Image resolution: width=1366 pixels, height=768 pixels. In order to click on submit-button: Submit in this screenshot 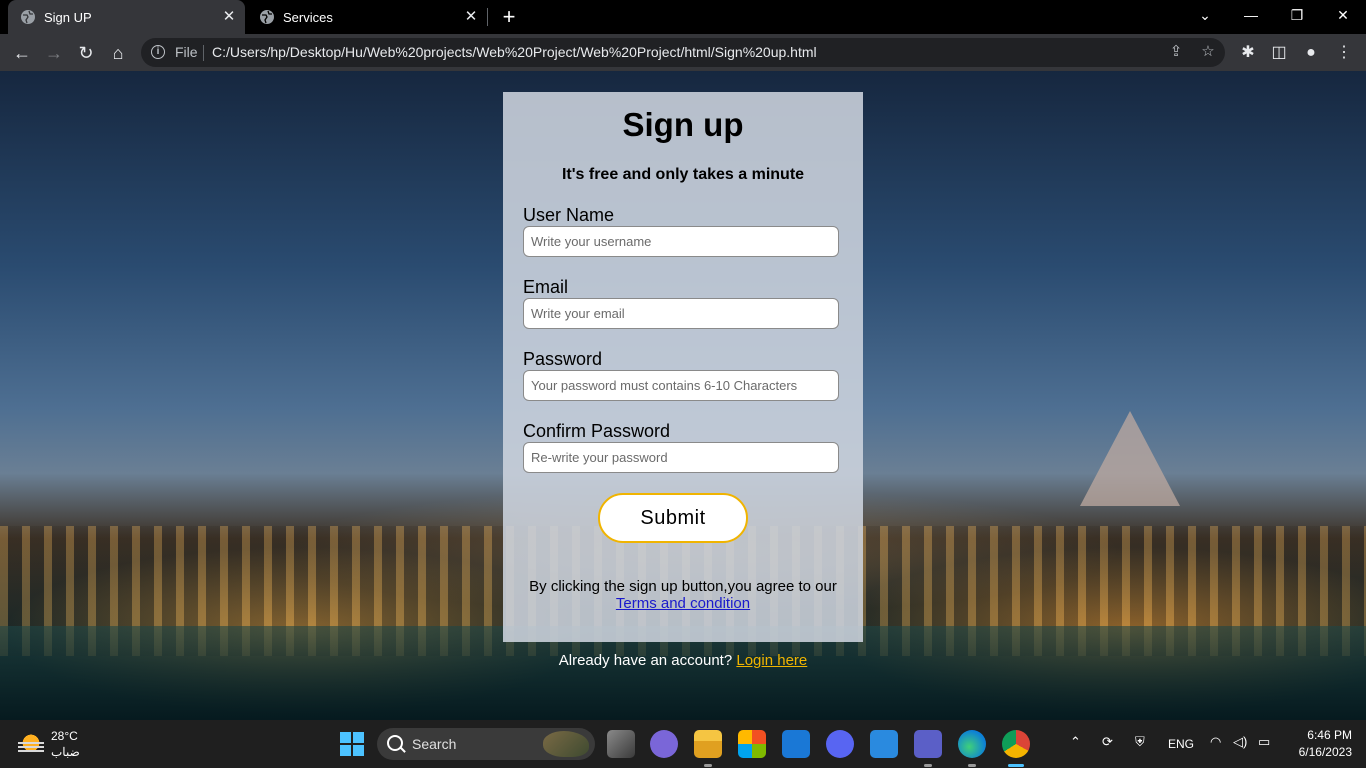, I will do `click(673, 518)`.